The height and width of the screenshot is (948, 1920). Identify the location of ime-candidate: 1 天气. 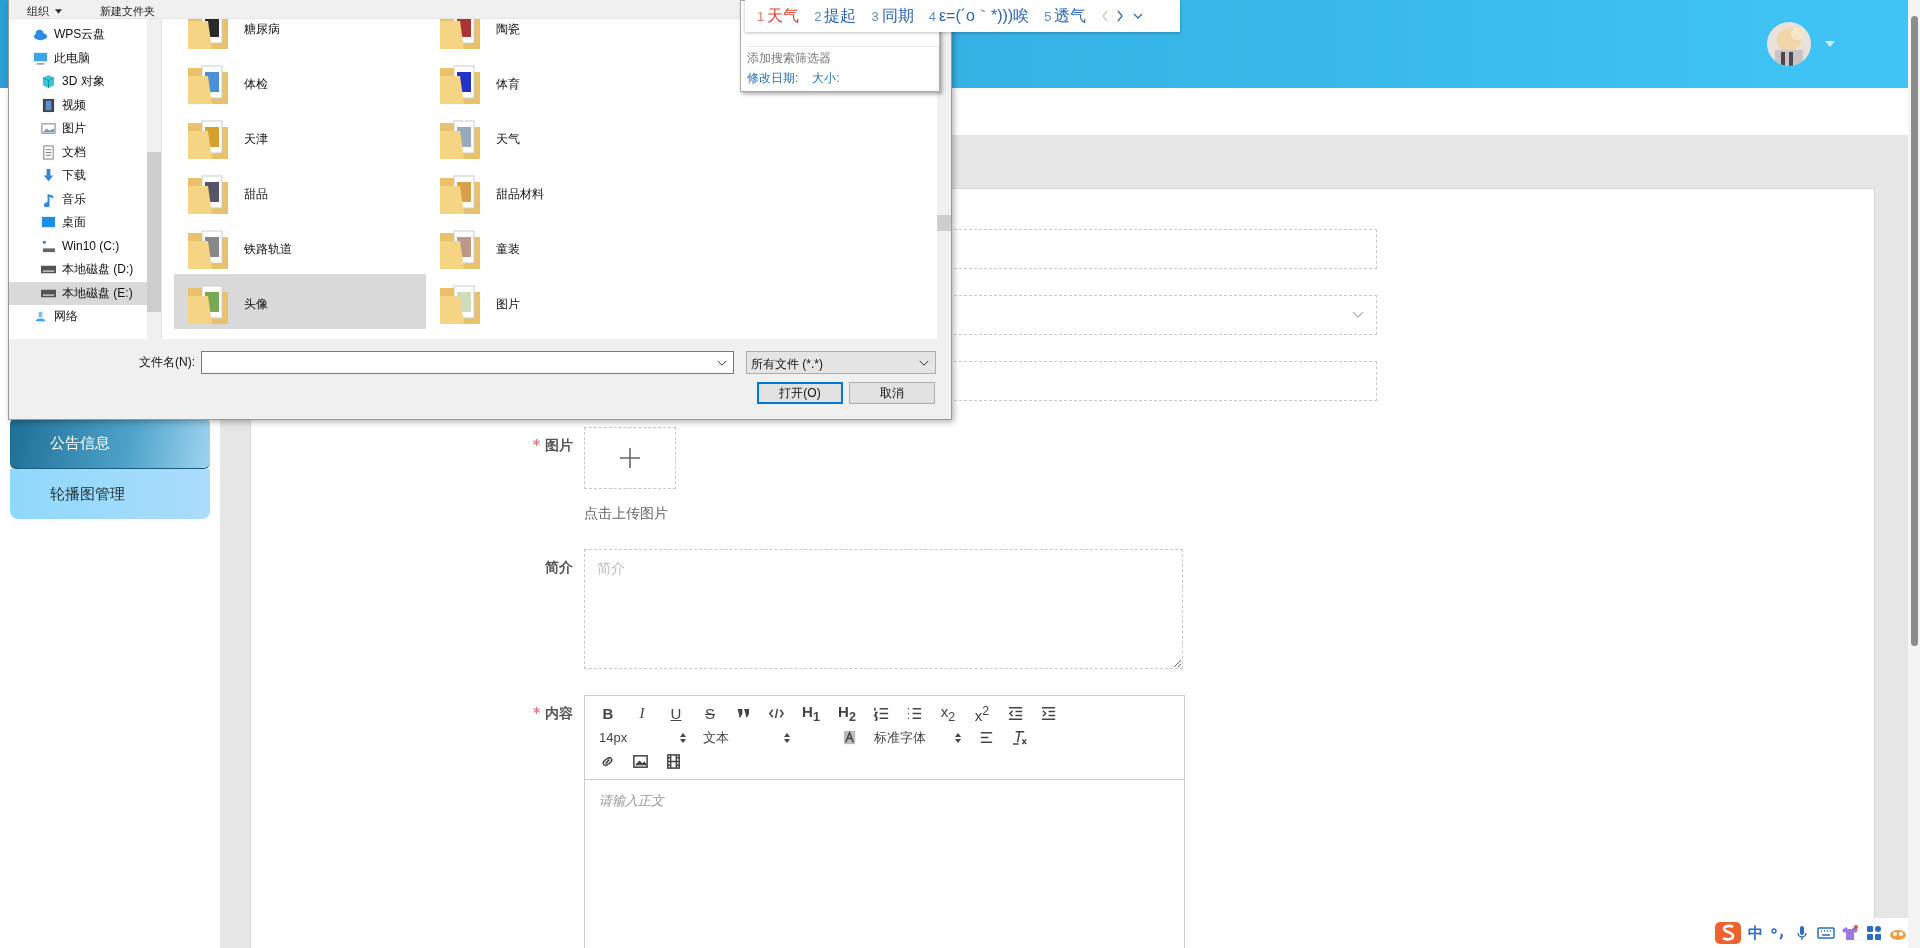
(778, 16).